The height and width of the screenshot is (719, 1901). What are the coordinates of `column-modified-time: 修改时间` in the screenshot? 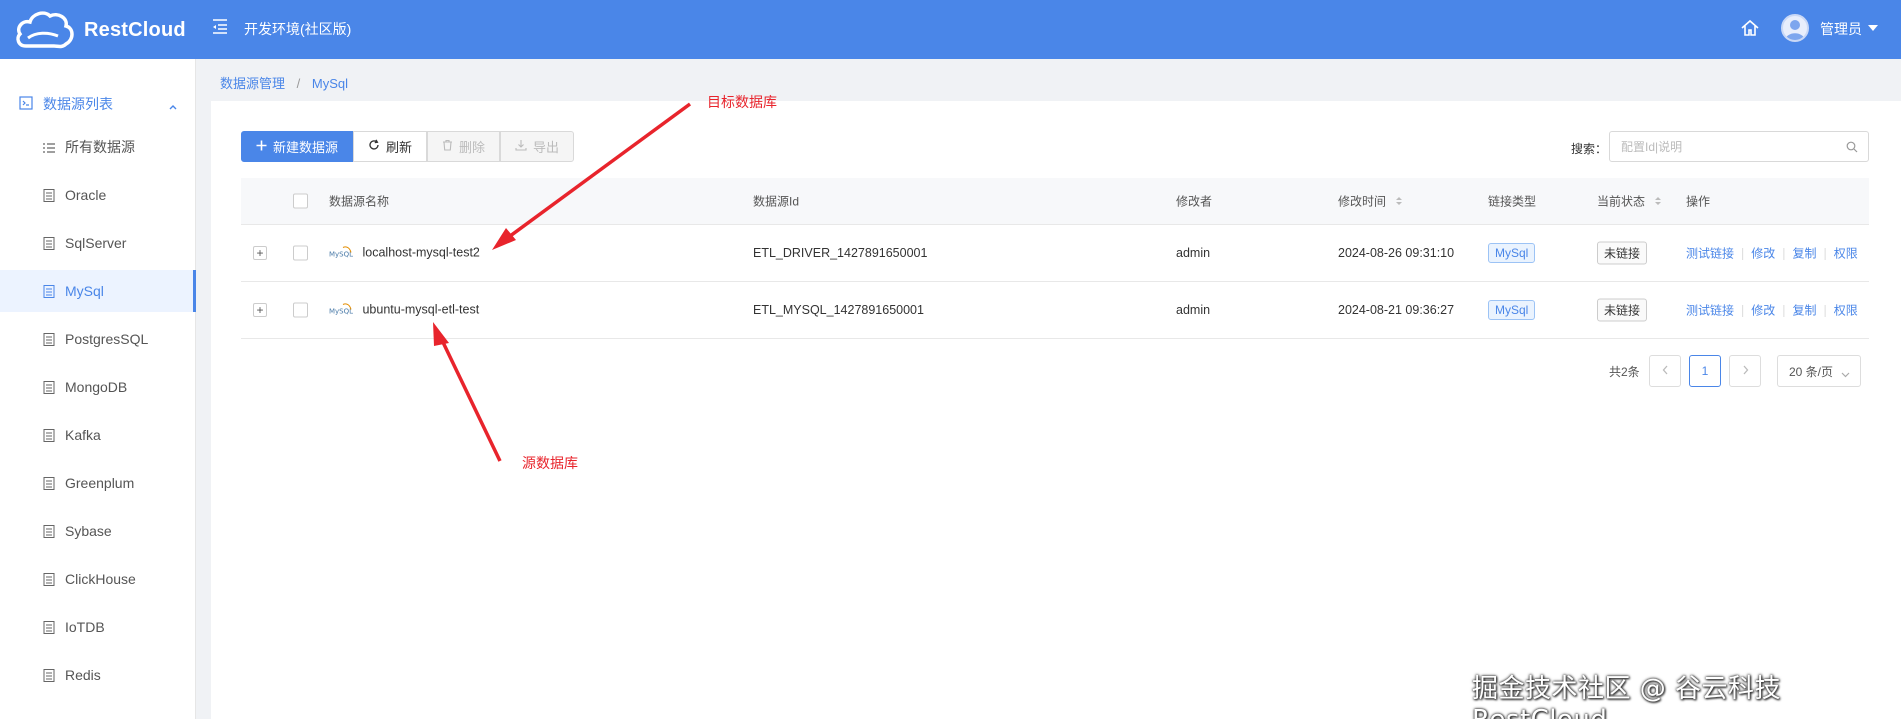 It's located at (1370, 201).